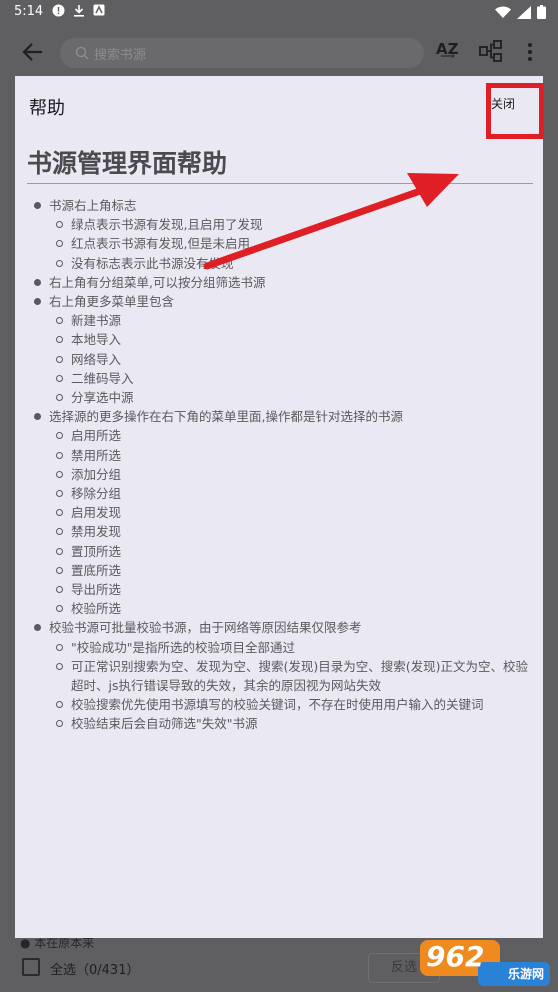  What do you see at coordinates (524, 12) in the screenshot?
I see `signal-icon` at bounding box center [524, 12].